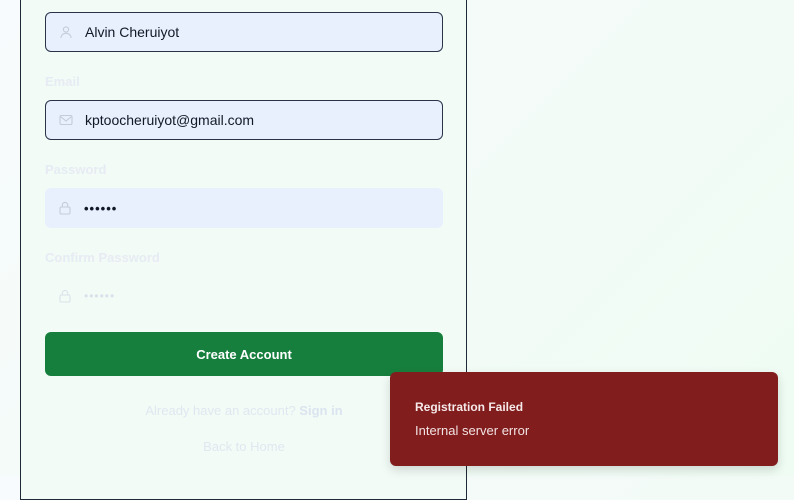  What do you see at coordinates (220, 410) in the screenshot?
I see `signin-prompt-text: Already have an account?` at bounding box center [220, 410].